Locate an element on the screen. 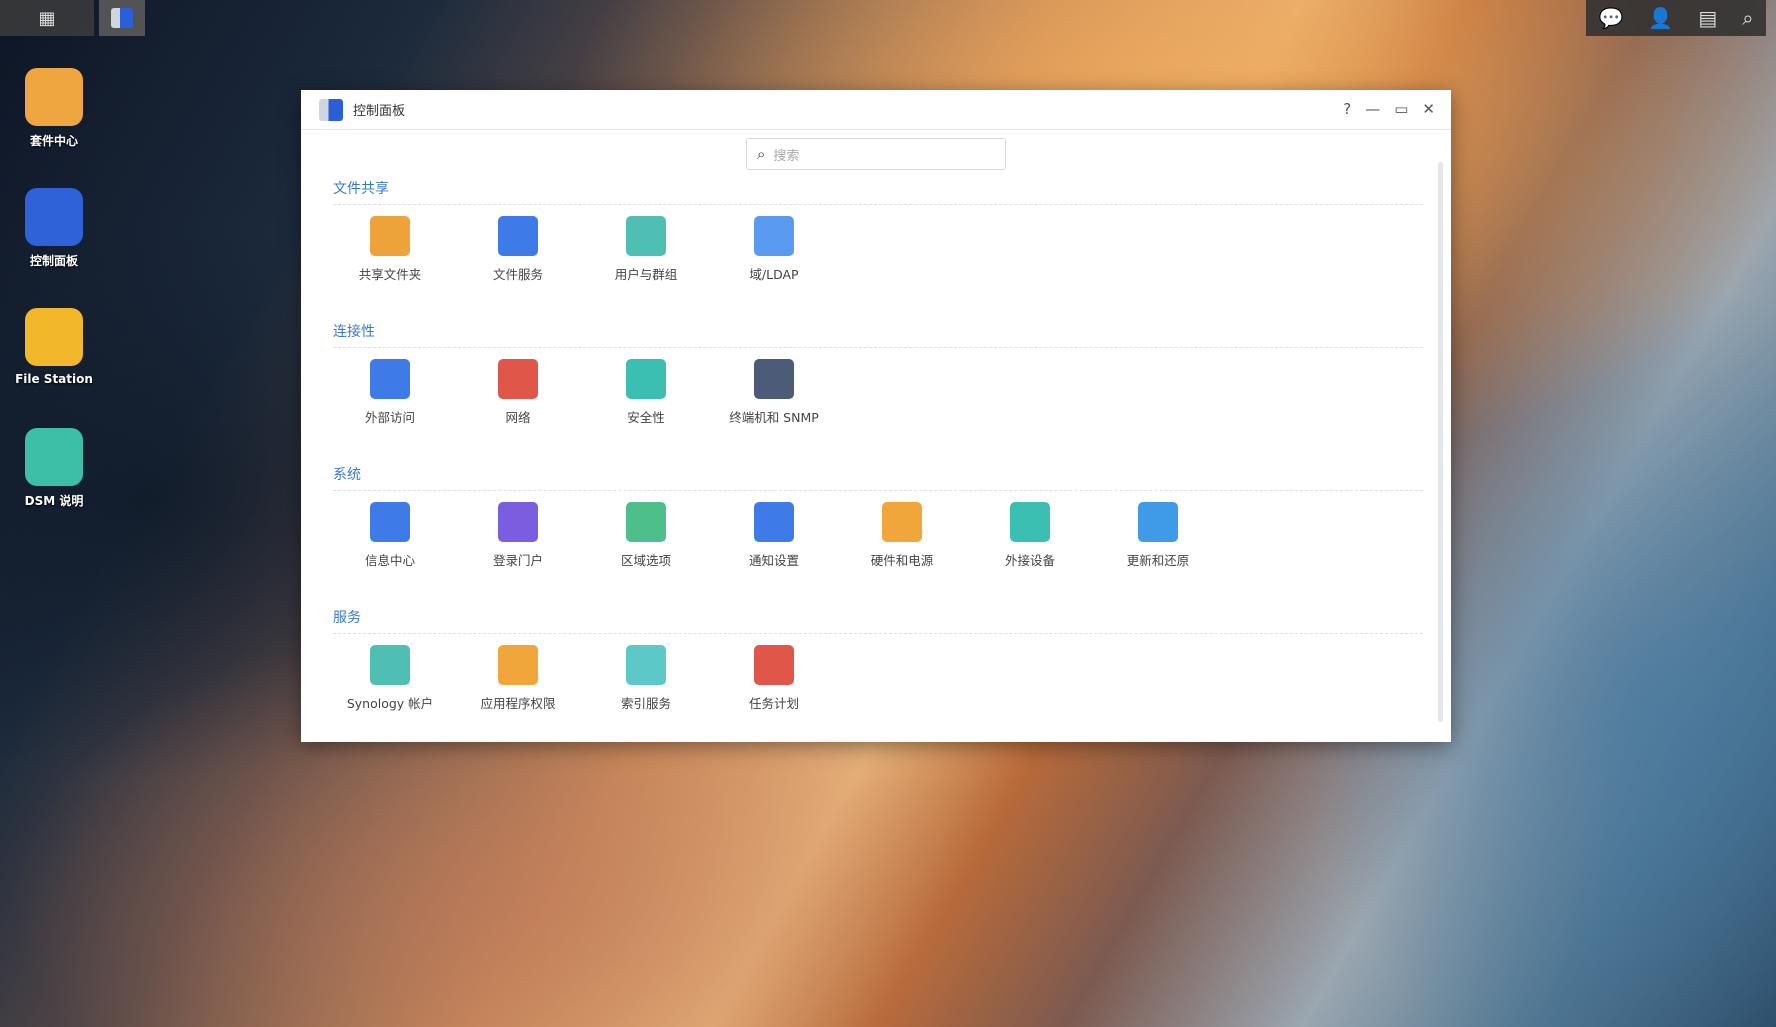 The height and width of the screenshot is (1027, 1776). control-panel-item: 通知设置 is located at coordinates (774, 535).